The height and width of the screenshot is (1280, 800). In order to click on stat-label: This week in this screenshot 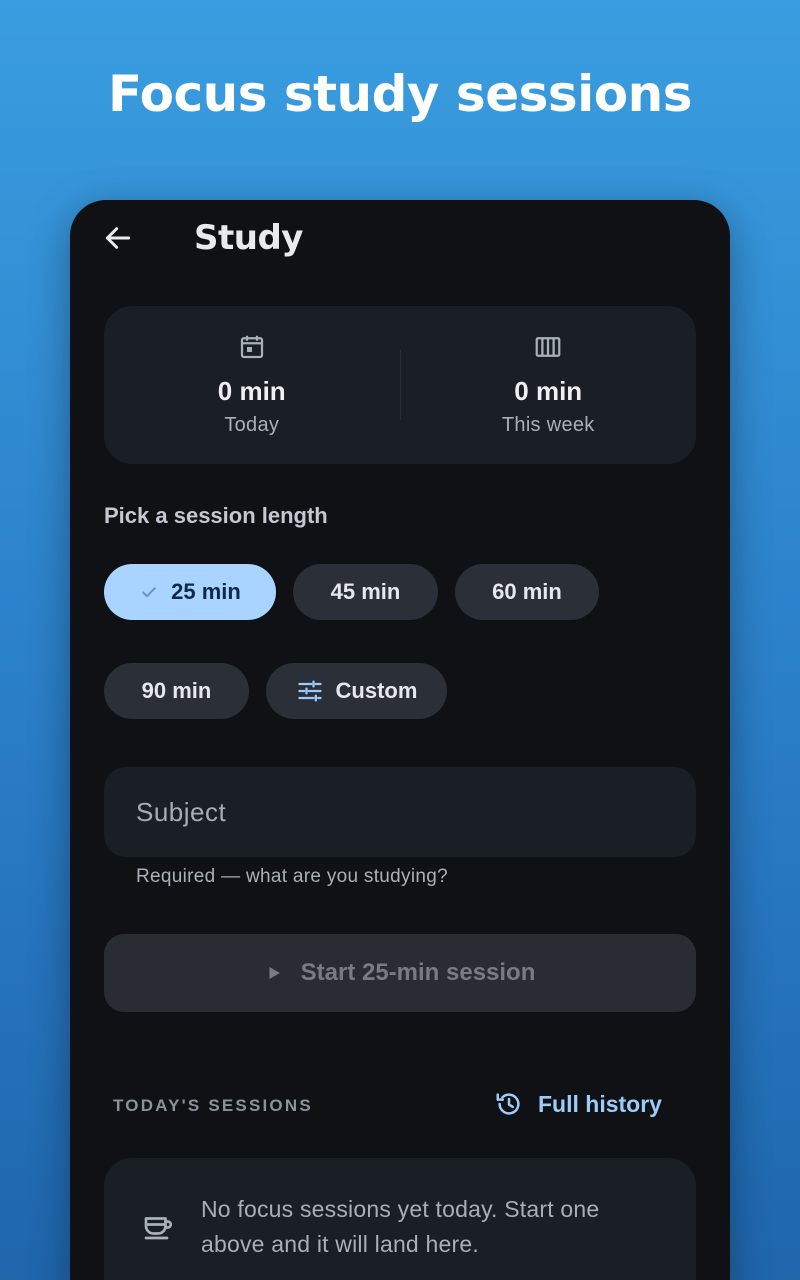, I will do `click(548, 425)`.